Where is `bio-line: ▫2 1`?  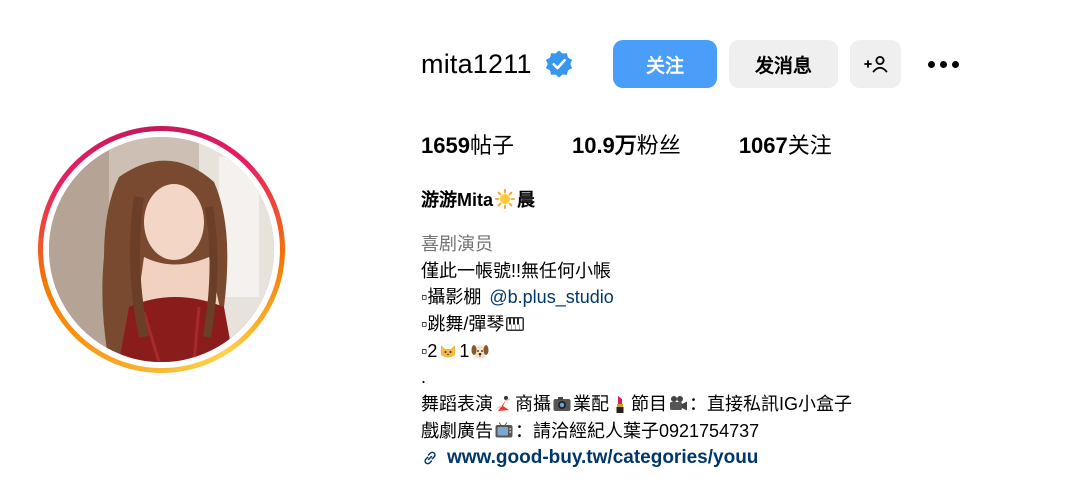
bio-line: ▫2 1 is located at coordinates (636, 351).